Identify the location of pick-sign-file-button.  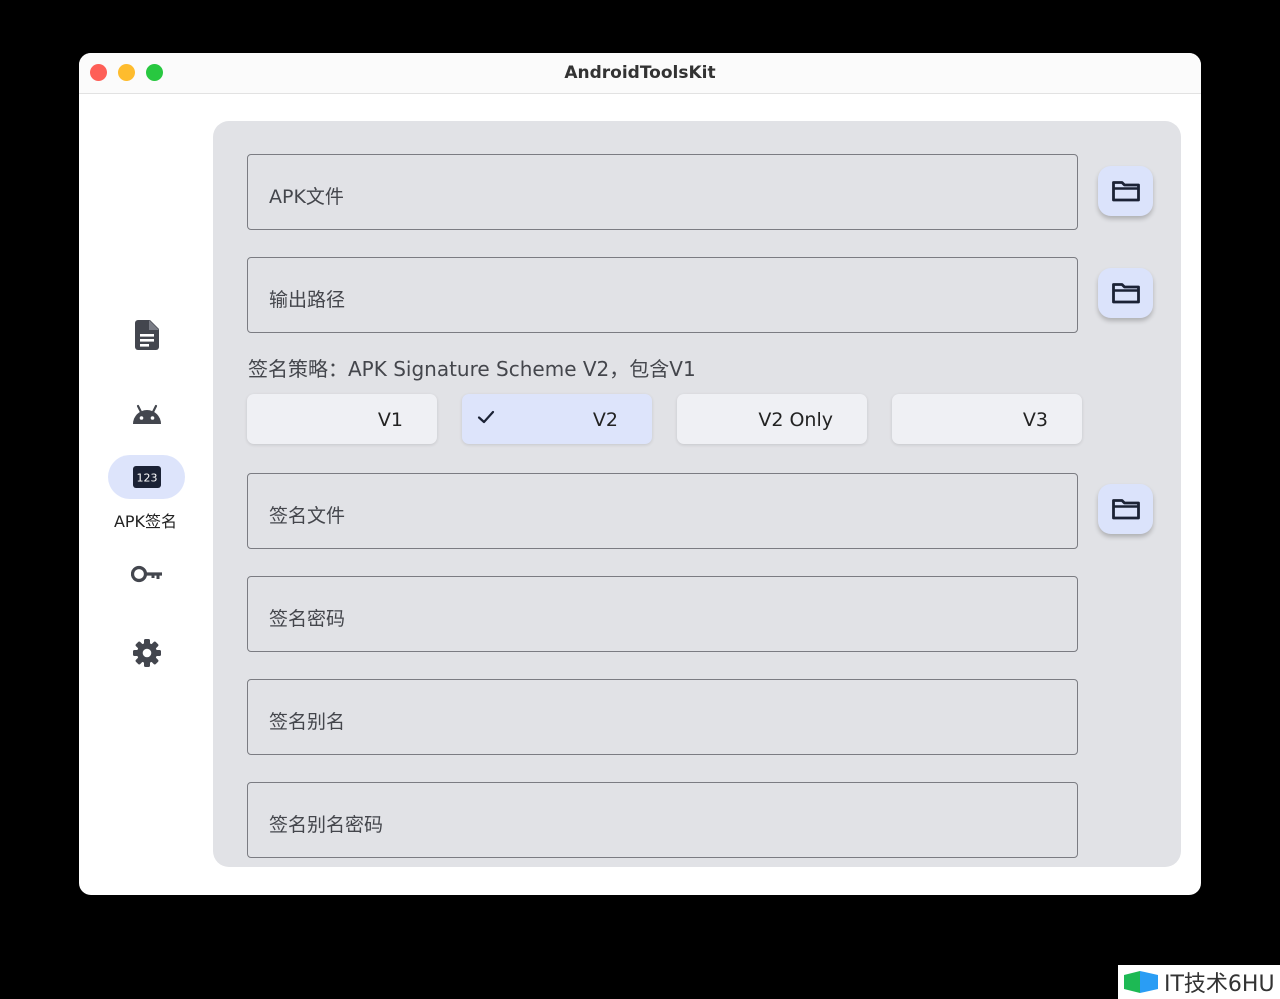
(1125, 509).